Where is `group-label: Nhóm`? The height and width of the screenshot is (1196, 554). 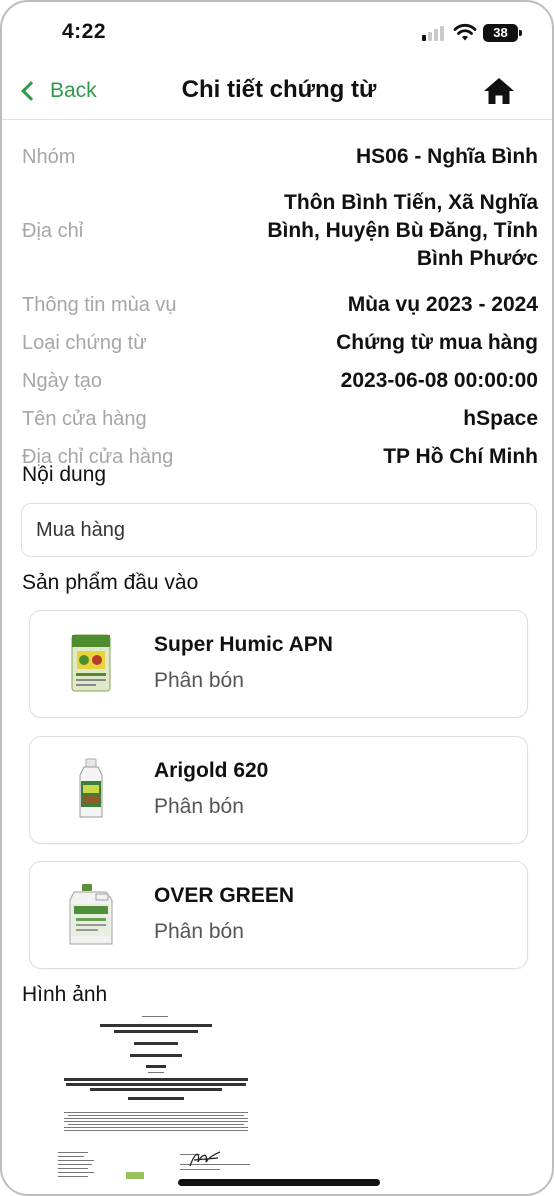 group-label: Nhóm is located at coordinates (49, 156).